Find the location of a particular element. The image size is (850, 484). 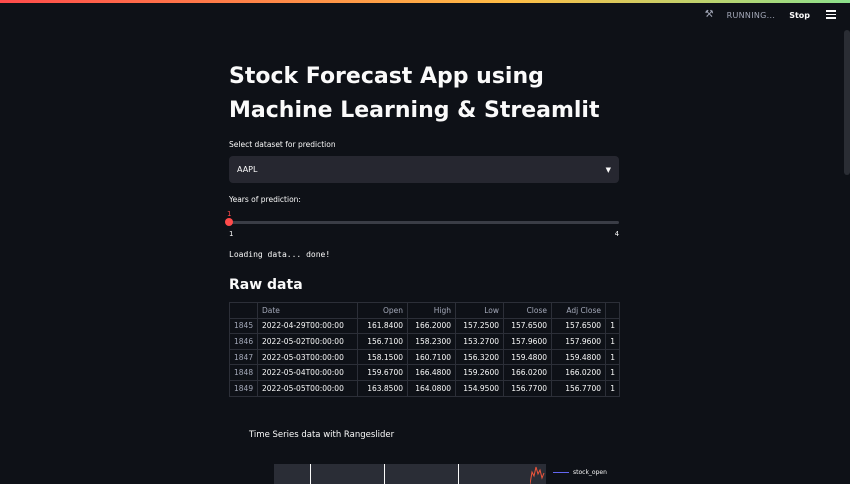

table-cell: 159.6700 is located at coordinates (382, 372).